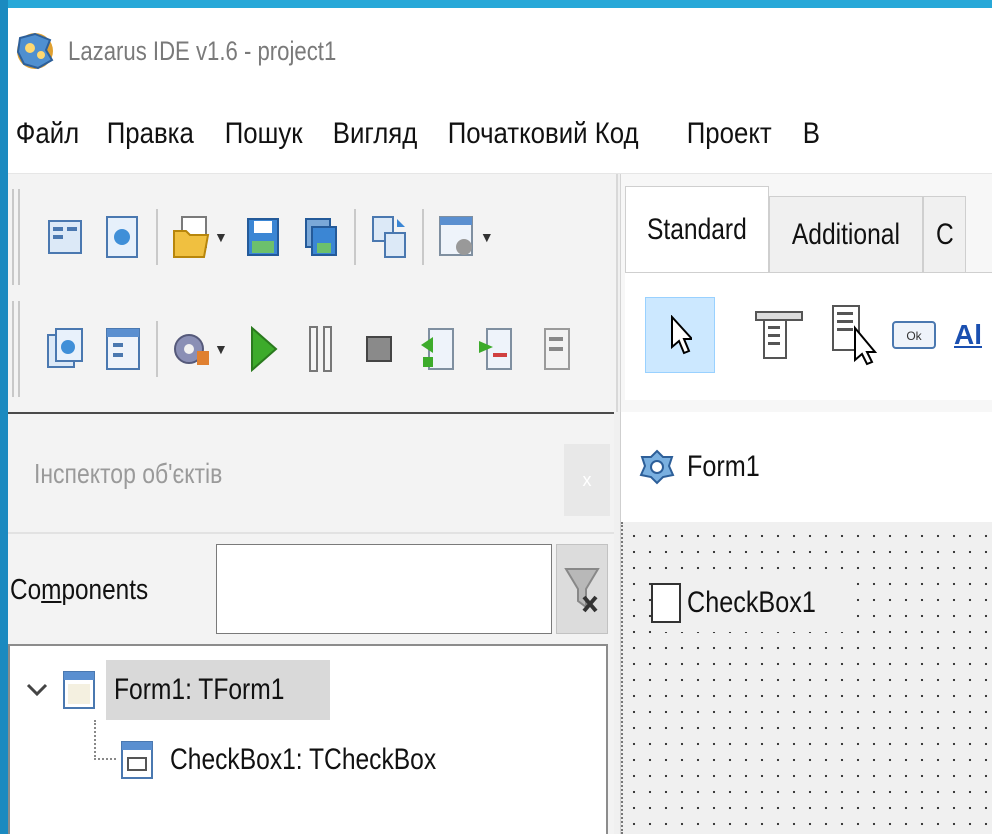 Image resolution: width=992 pixels, height=834 pixels. I want to click on view-dropdown-icon: ▼, so click(487, 237).